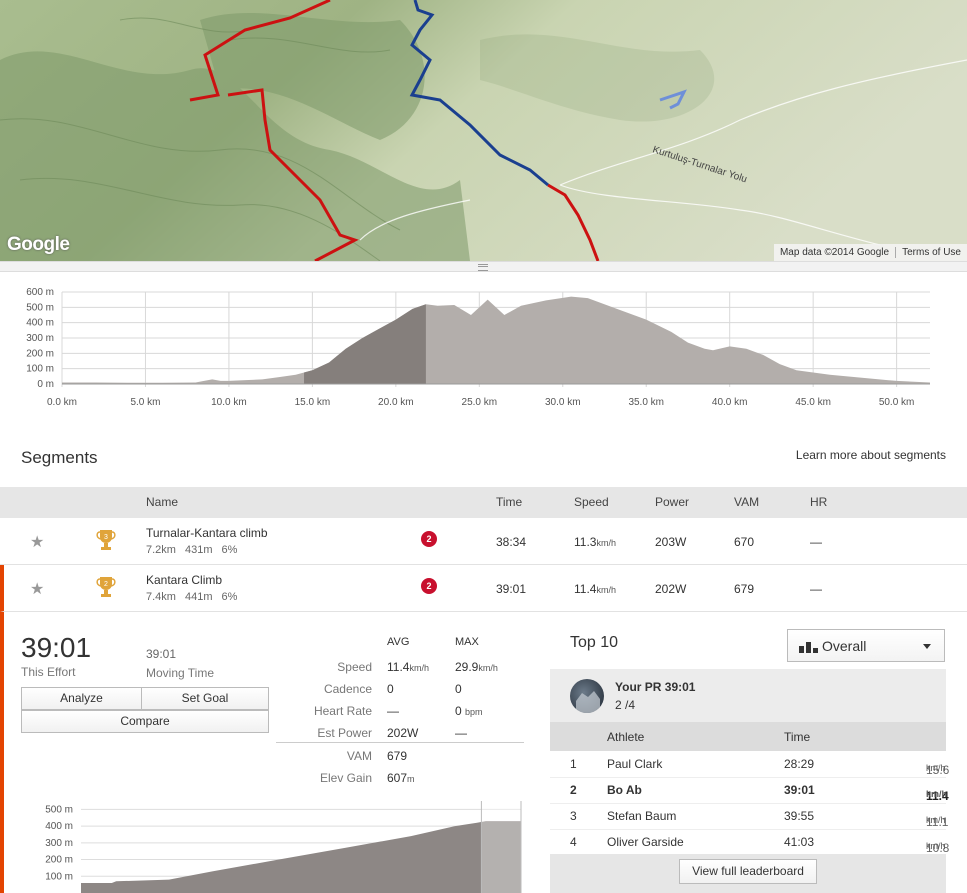  I want to click on pr-rank-value: 2, so click(618, 705).